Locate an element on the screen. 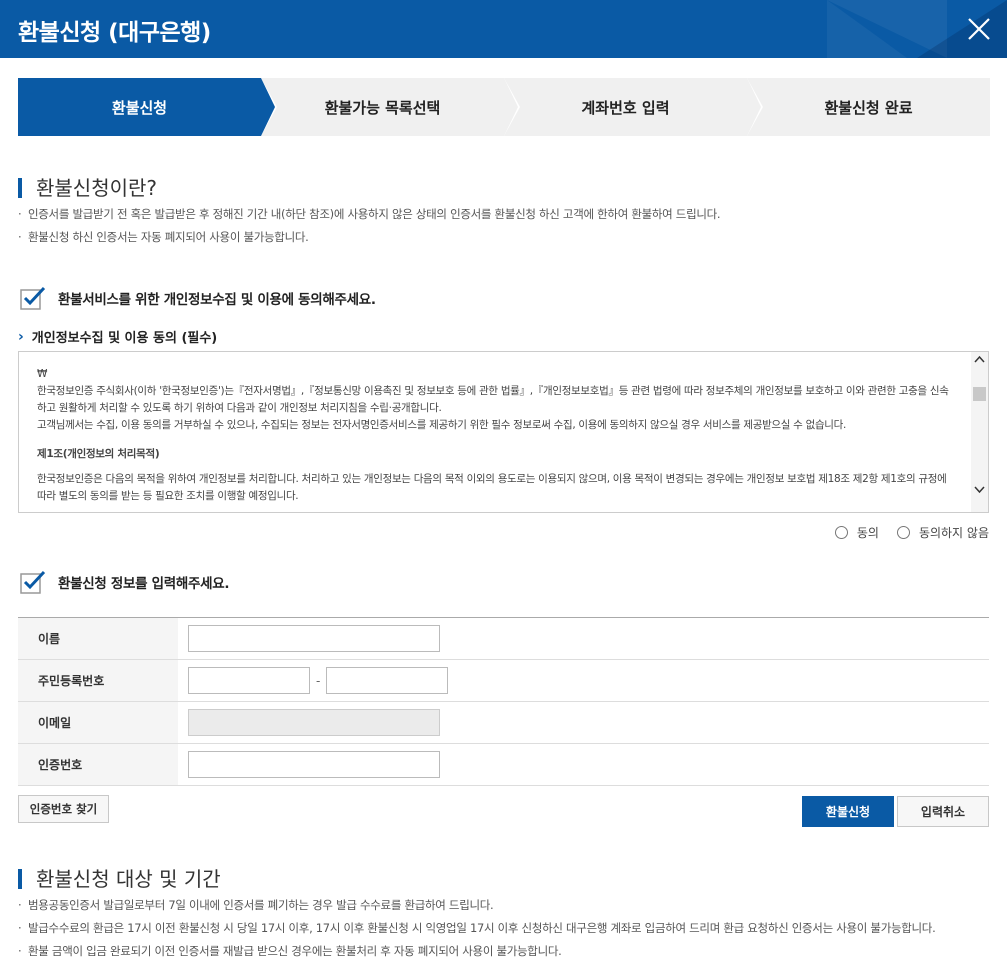 The image size is (1007, 965). header-decoration is located at coordinates (962, 29).